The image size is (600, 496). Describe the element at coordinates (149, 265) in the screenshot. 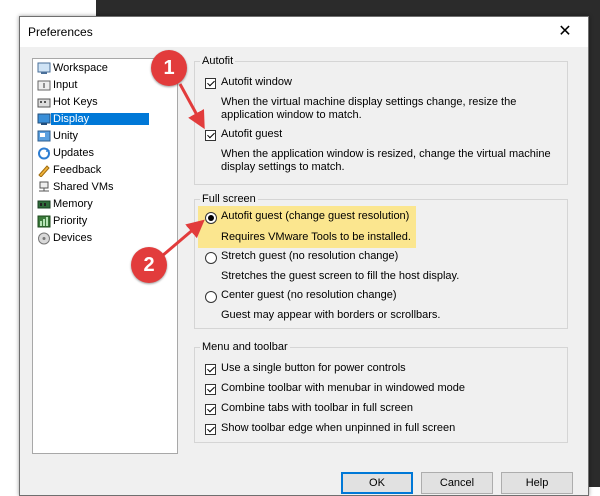

I see `annotation-badge-2: 2` at that location.